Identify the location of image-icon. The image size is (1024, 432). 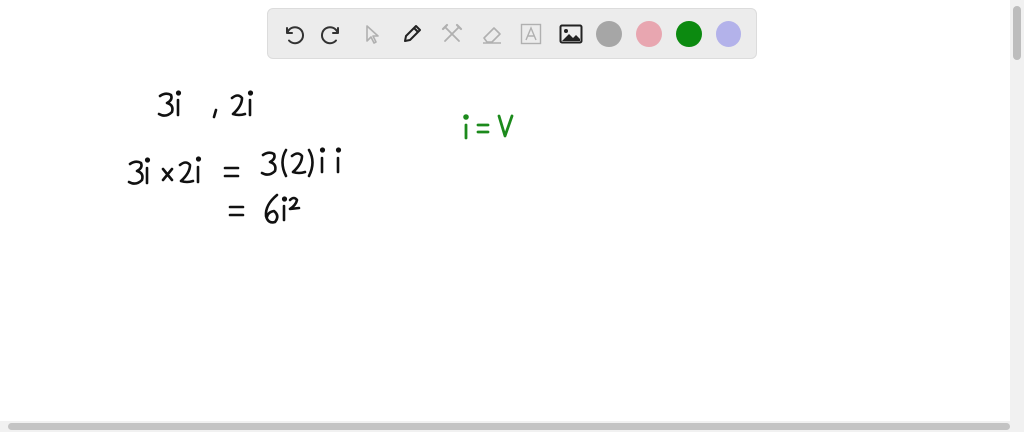
(571, 33).